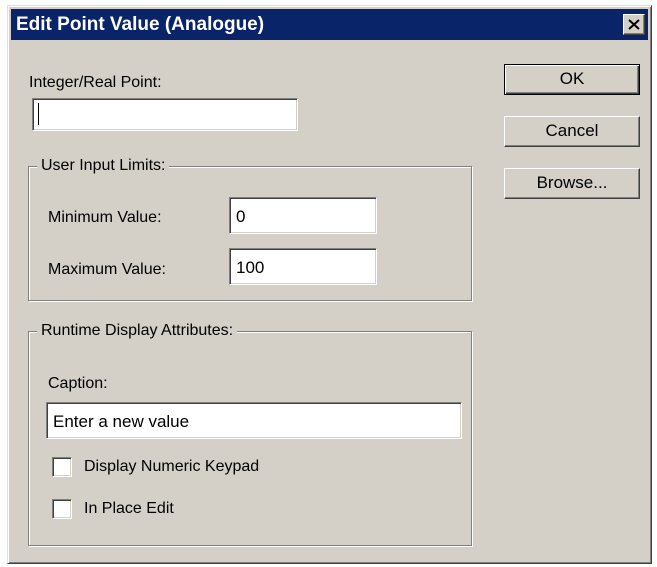 The height and width of the screenshot is (567, 657). Describe the element at coordinates (105, 217) in the screenshot. I see `minimum-value-label: Minimum Value:` at that location.